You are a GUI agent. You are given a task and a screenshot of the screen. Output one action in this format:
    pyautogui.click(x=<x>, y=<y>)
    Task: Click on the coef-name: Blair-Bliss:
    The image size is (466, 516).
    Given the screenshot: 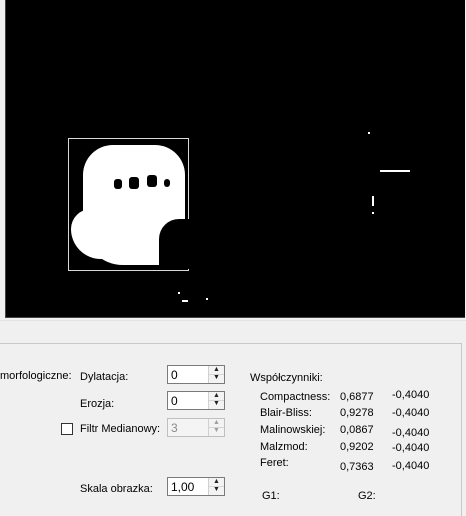 What is the action you would take?
    pyautogui.click(x=286, y=413)
    